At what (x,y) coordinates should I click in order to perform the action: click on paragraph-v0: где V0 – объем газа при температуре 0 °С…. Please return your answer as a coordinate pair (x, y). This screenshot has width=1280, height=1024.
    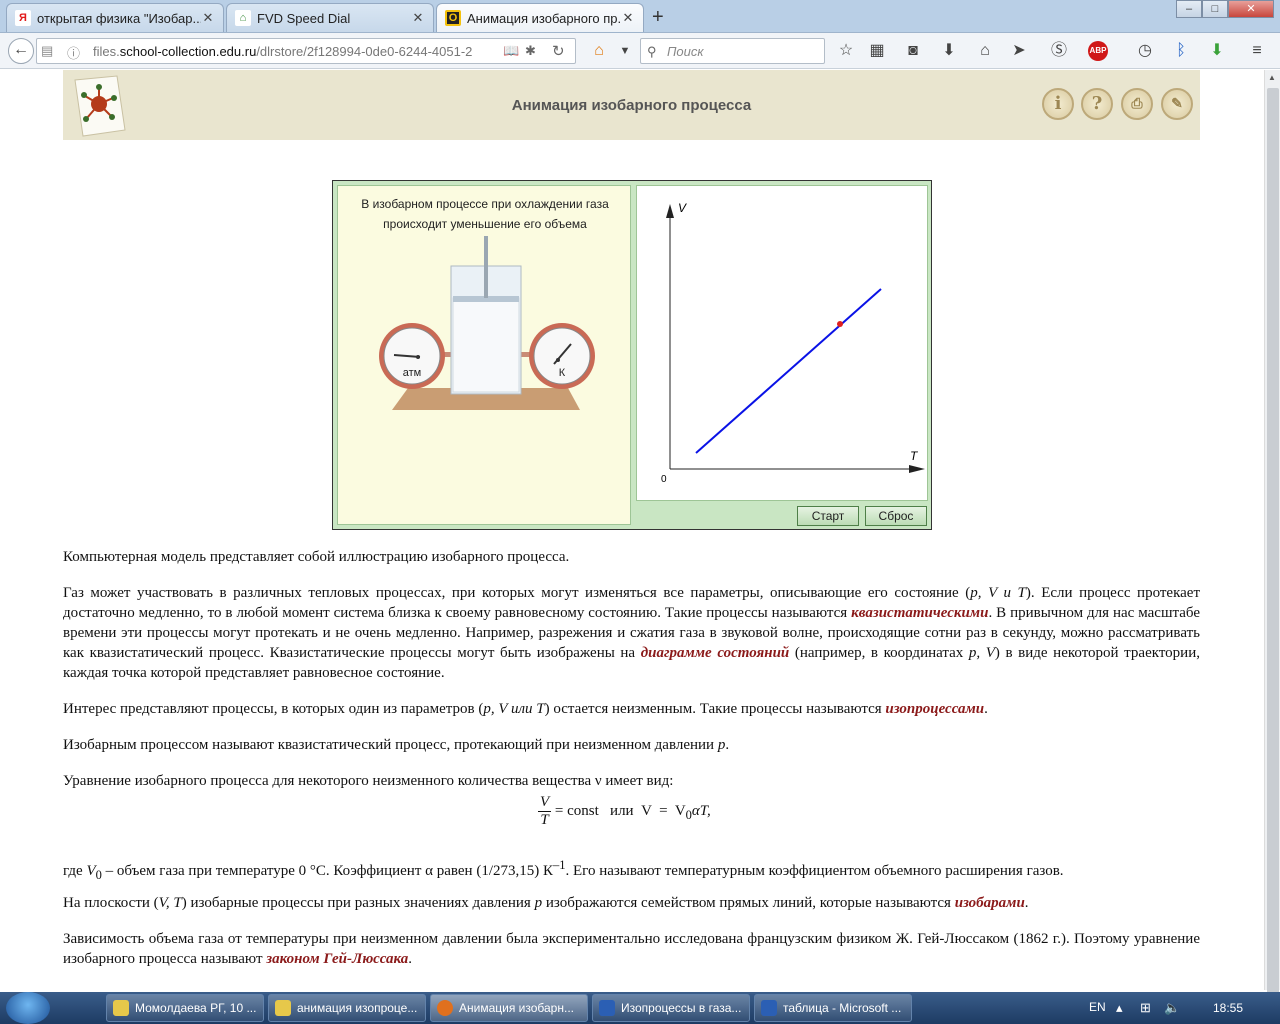
    Looking at the image, I should click on (563, 870).